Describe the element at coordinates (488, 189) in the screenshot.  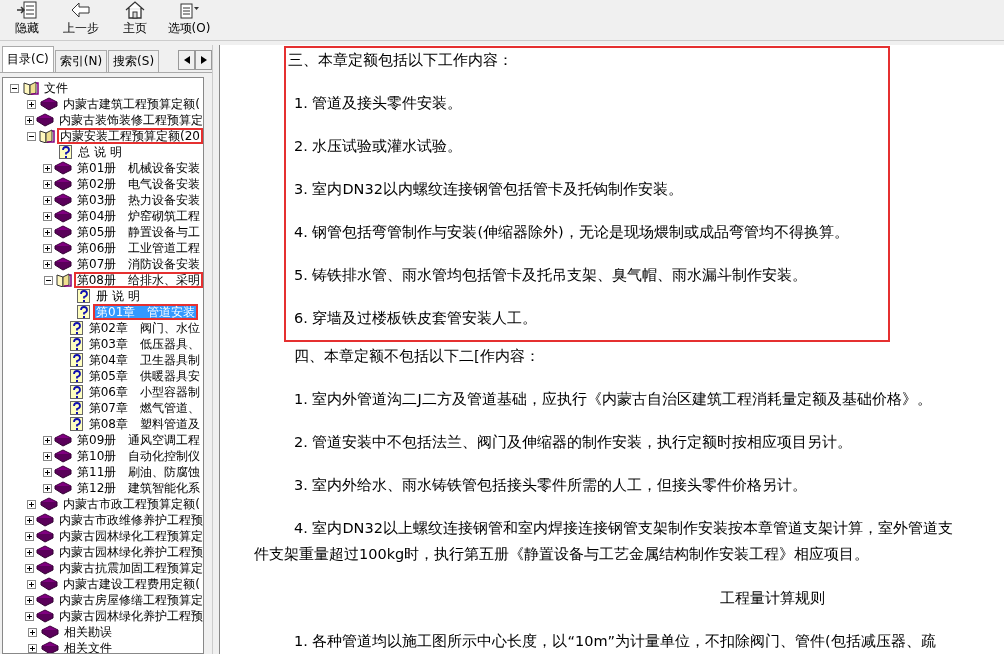
I see `paragraph: 3. 室内DN32以内螺纹连接钢管包括管卡及托钩制作安装。` at that location.